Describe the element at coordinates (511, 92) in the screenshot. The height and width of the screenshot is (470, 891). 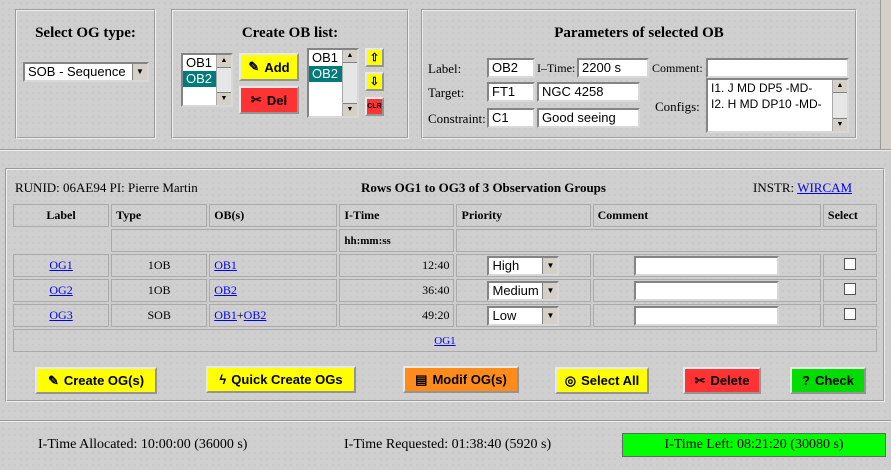
I see `target-field: FT1` at that location.